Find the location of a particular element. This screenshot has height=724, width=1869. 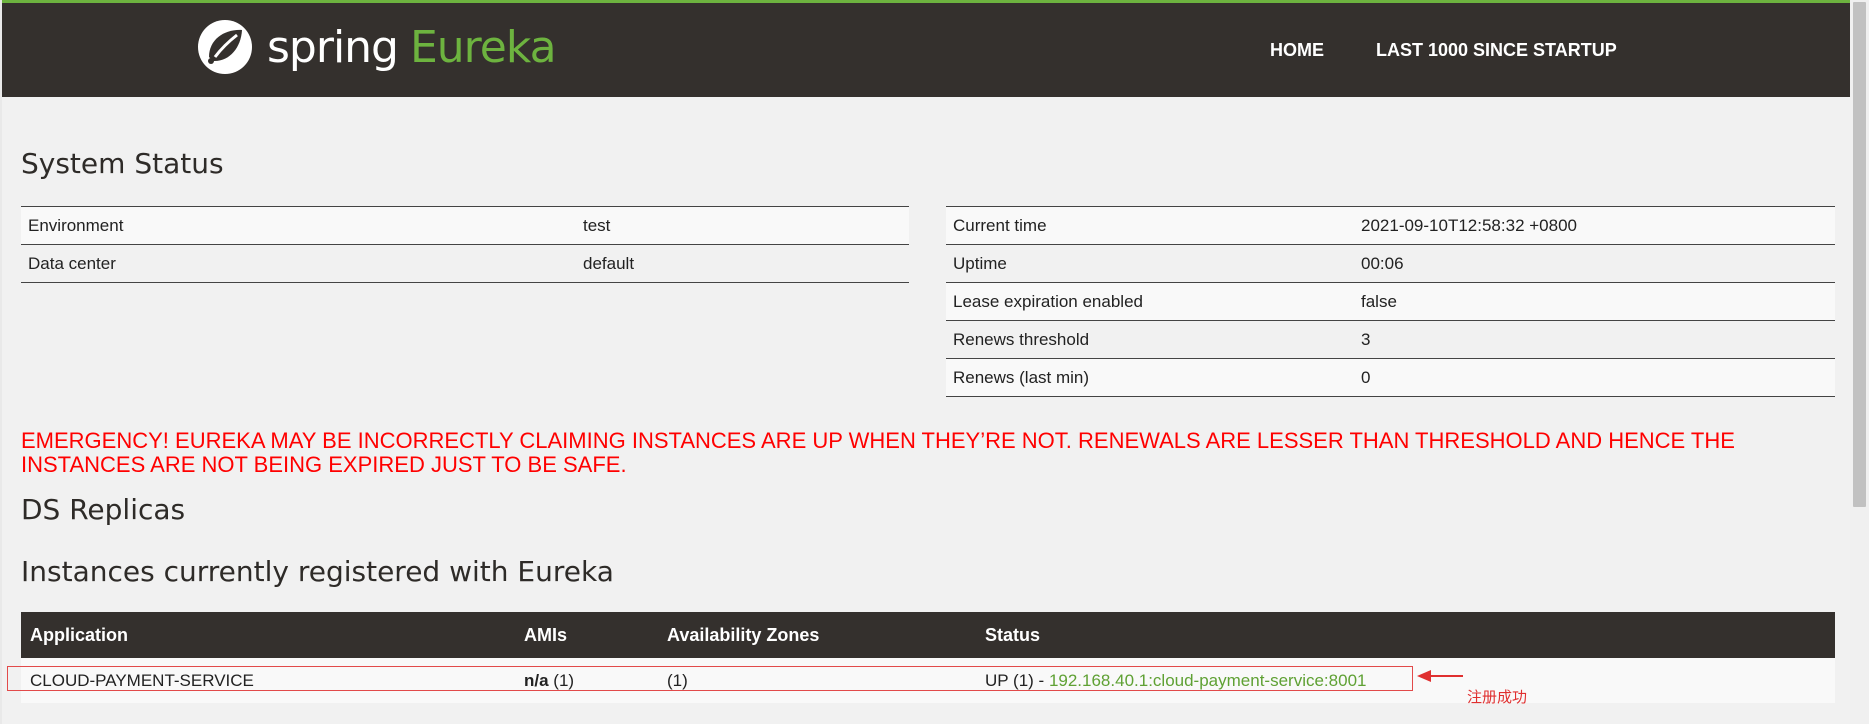

arrow-icon is located at coordinates (1440, 676).